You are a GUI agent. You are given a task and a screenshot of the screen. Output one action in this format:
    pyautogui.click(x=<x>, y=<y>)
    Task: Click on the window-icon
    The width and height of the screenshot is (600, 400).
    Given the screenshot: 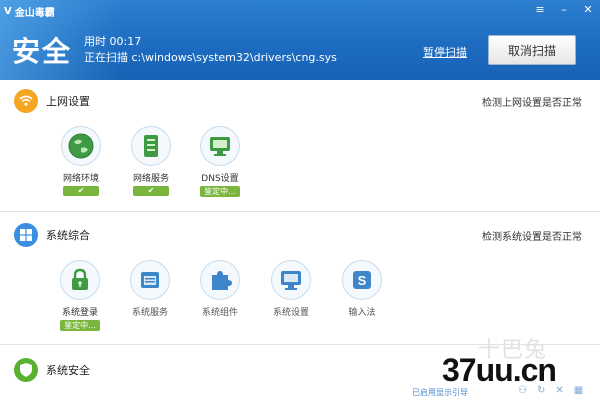 What is the action you would take?
    pyautogui.click(x=150, y=280)
    